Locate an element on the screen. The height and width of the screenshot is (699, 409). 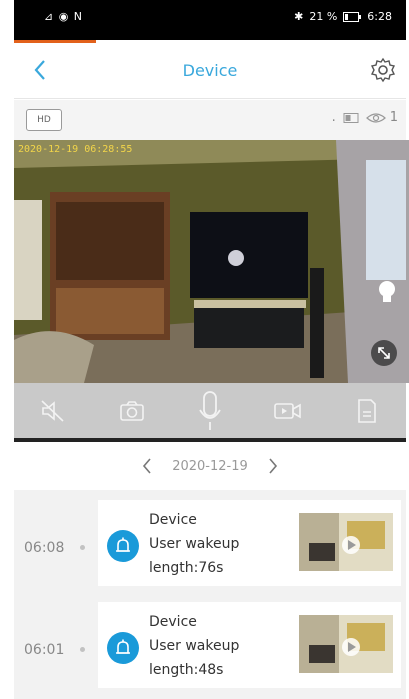
current-date: 2020-12-19 is located at coordinates (210, 466).